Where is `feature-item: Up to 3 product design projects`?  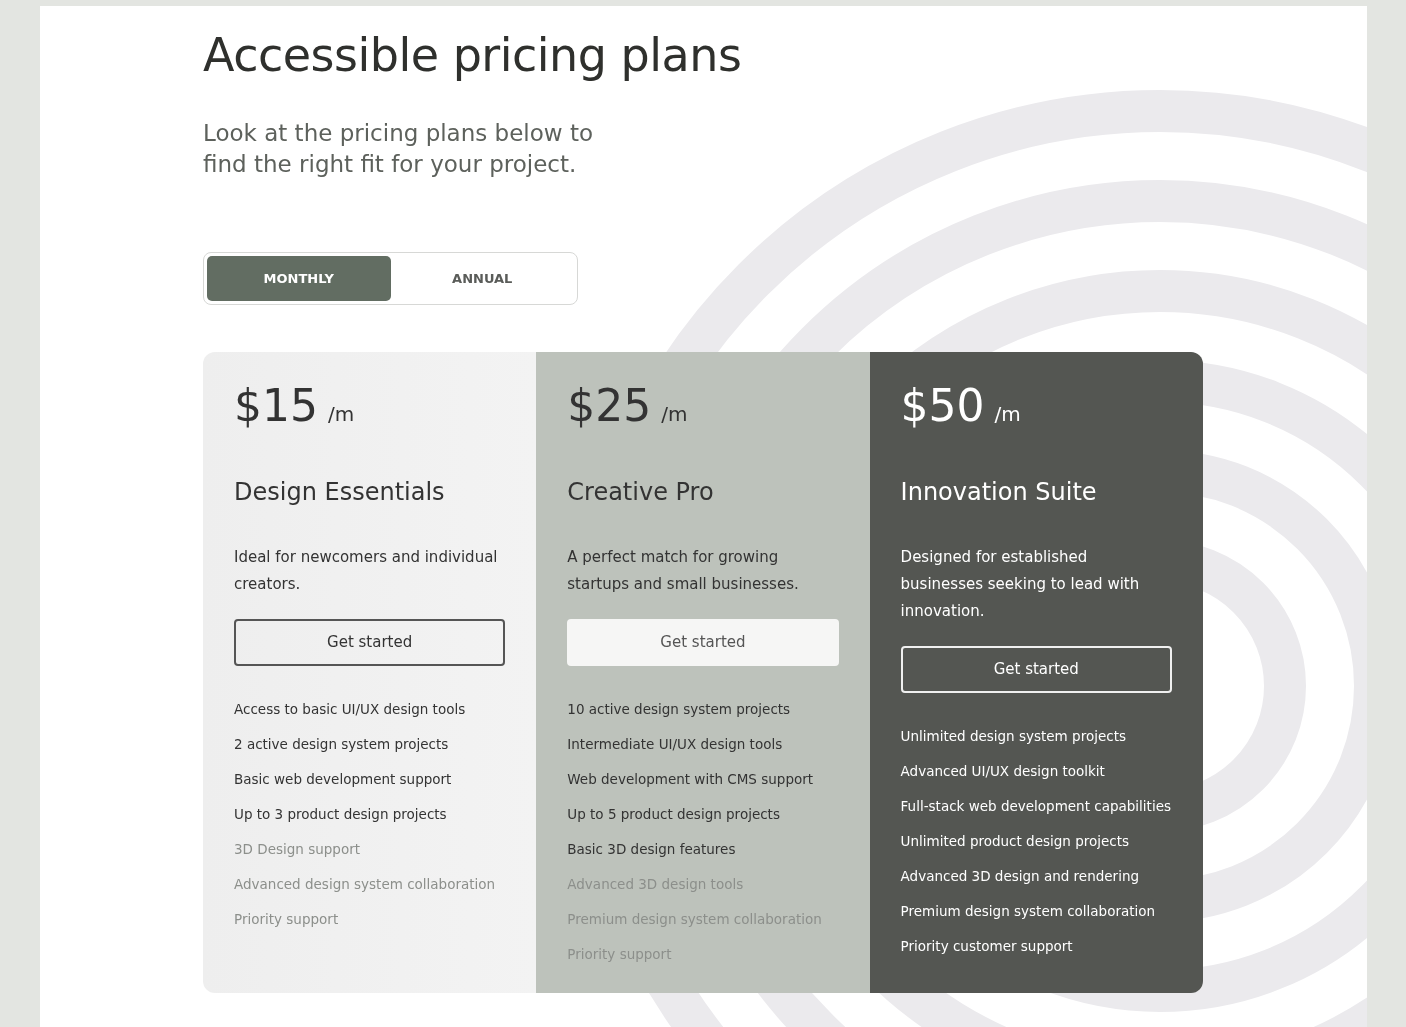
feature-item: Up to 3 product design projects is located at coordinates (341, 815).